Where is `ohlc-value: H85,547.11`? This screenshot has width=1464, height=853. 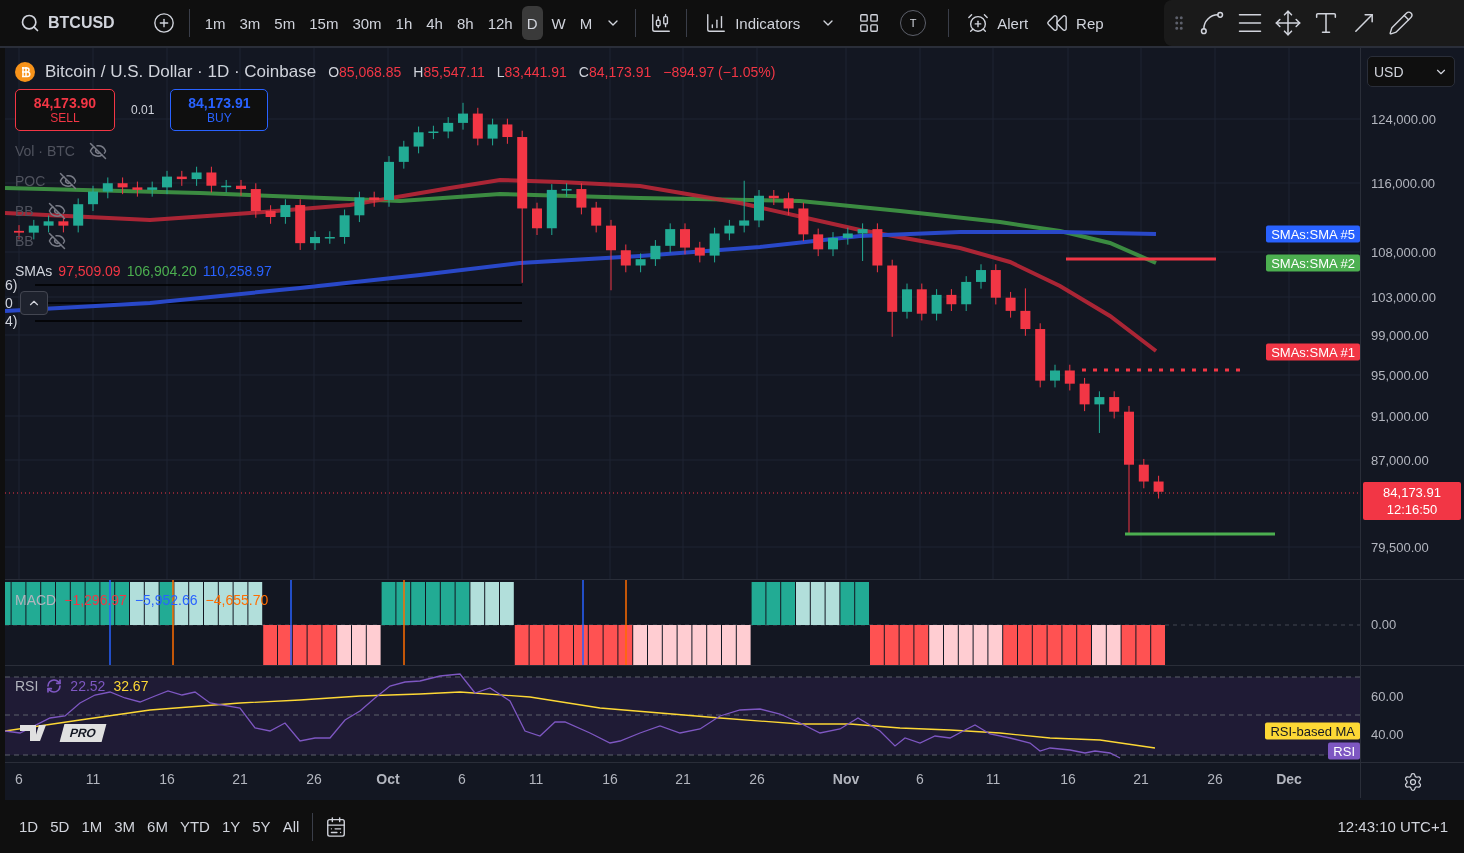 ohlc-value: H85,547.11 is located at coordinates (449, 72).